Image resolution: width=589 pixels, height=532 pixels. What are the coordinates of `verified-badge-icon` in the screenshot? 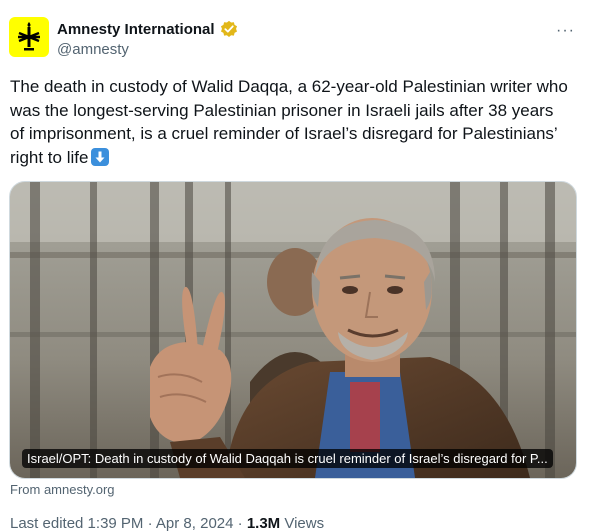 It's located at (229, 29).